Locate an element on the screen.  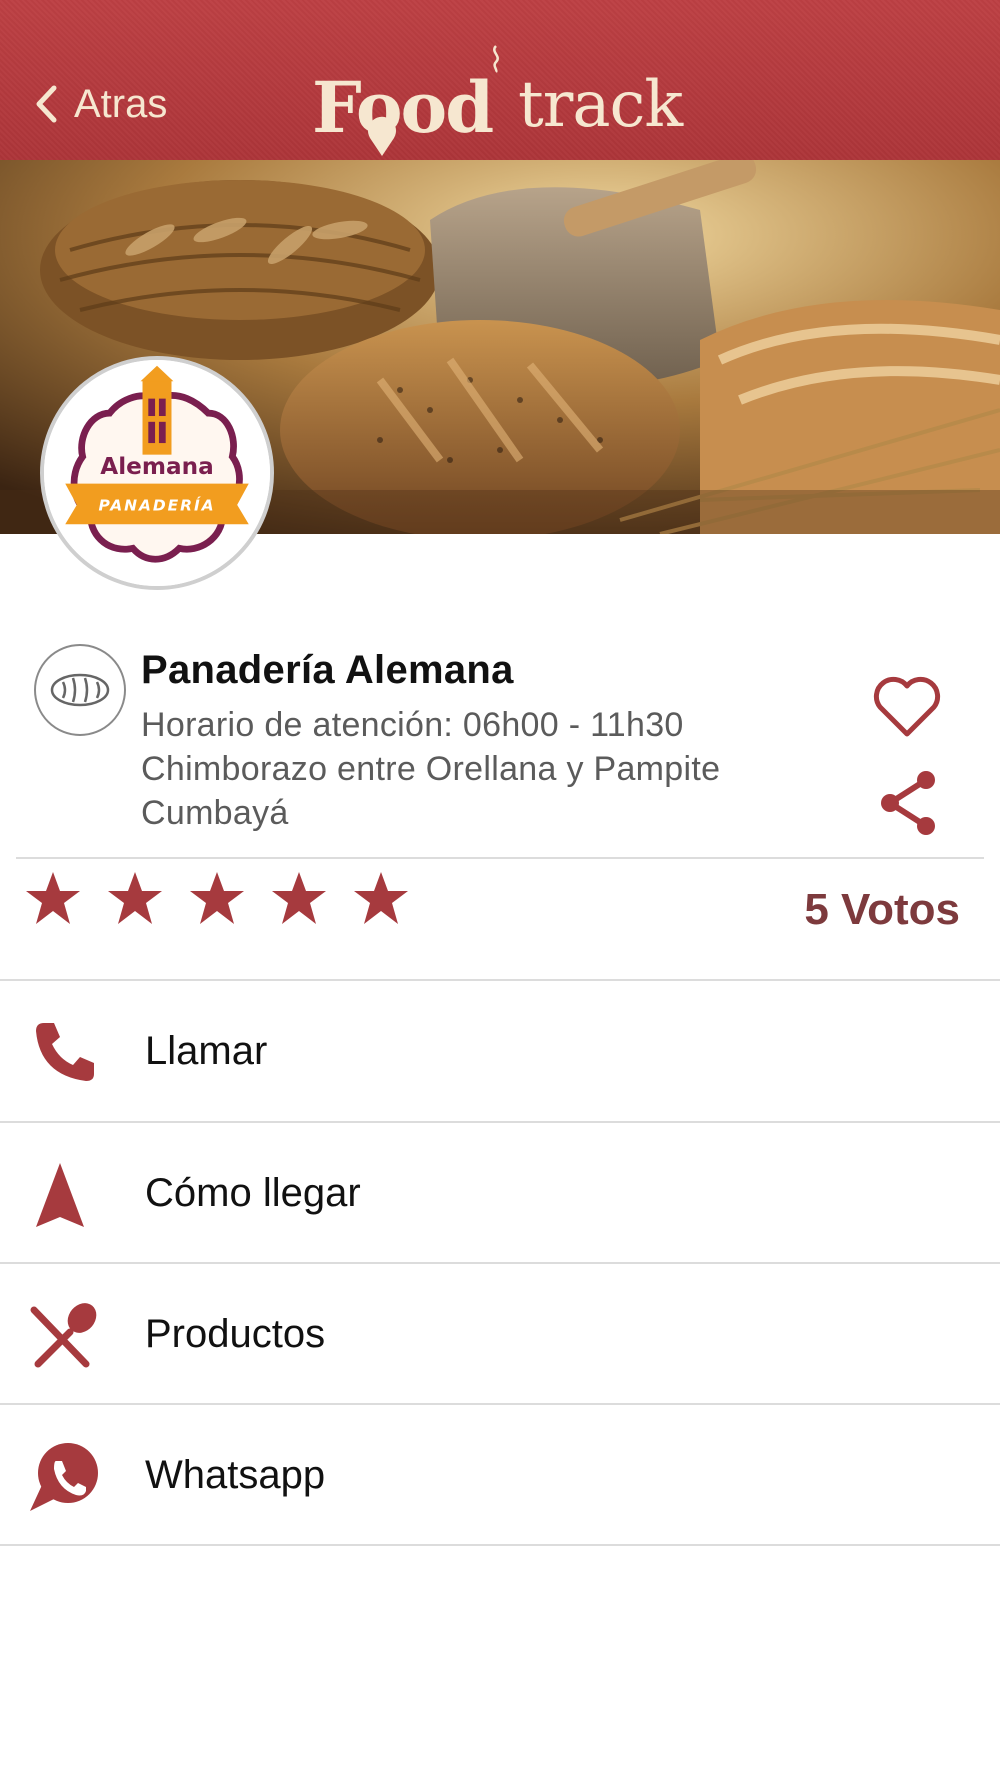
share-icon is located at coordinates (908, 803).